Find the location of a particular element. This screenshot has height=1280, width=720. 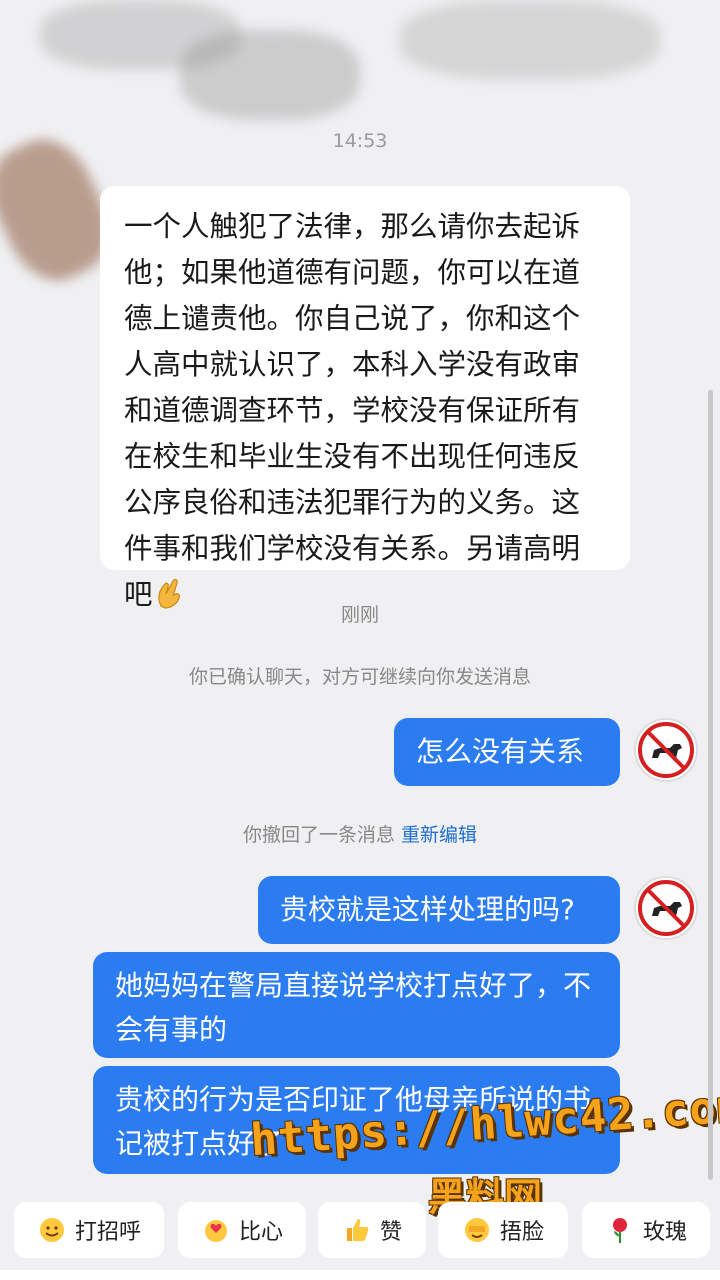

heart-hands-emoji-icon is located at coordinates (216, 1230).